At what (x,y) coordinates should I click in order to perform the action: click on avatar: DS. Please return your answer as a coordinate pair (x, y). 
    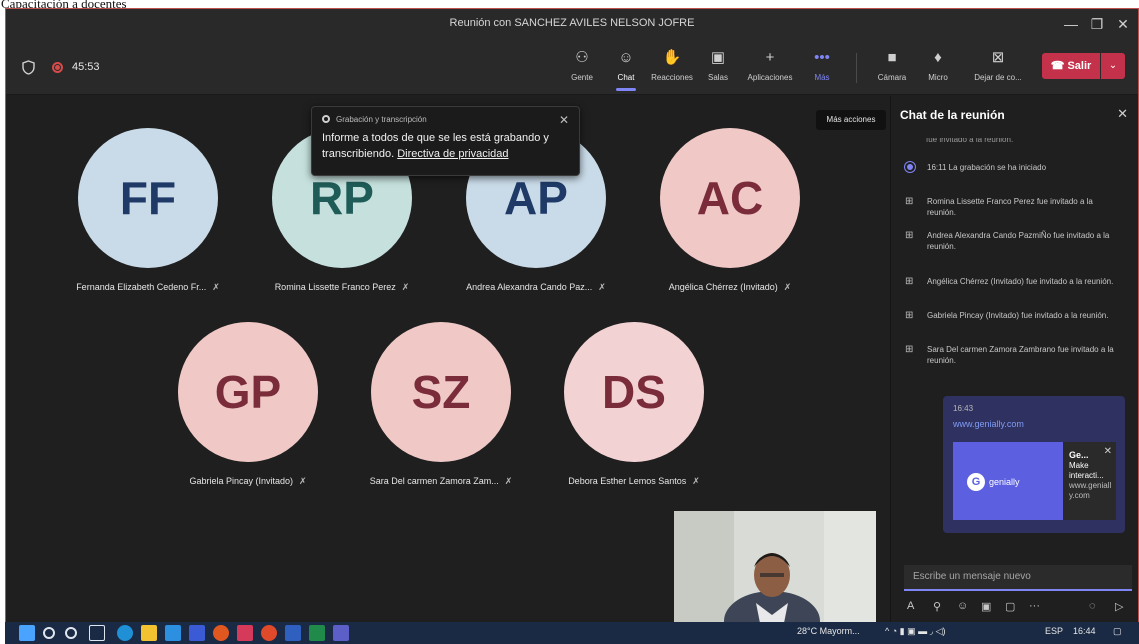
    Looking at the image, I should click on (634, 392).